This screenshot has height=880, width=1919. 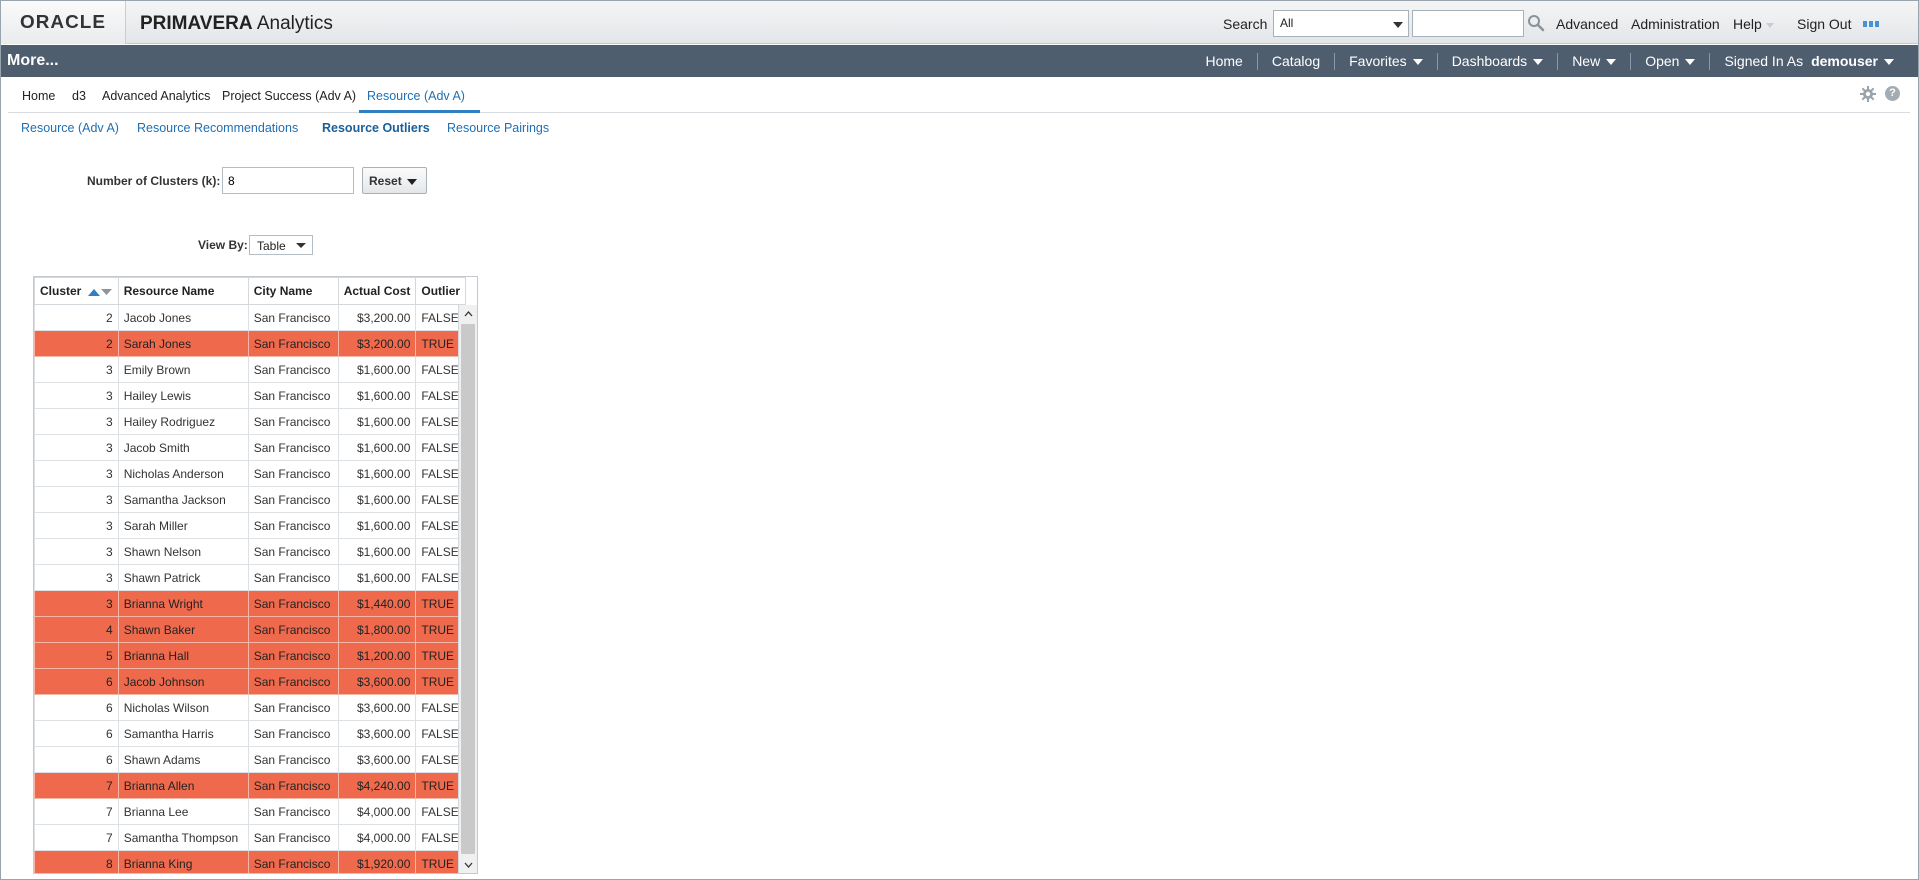 I want to click on table-scrollbar, so click(x=467, y=589).